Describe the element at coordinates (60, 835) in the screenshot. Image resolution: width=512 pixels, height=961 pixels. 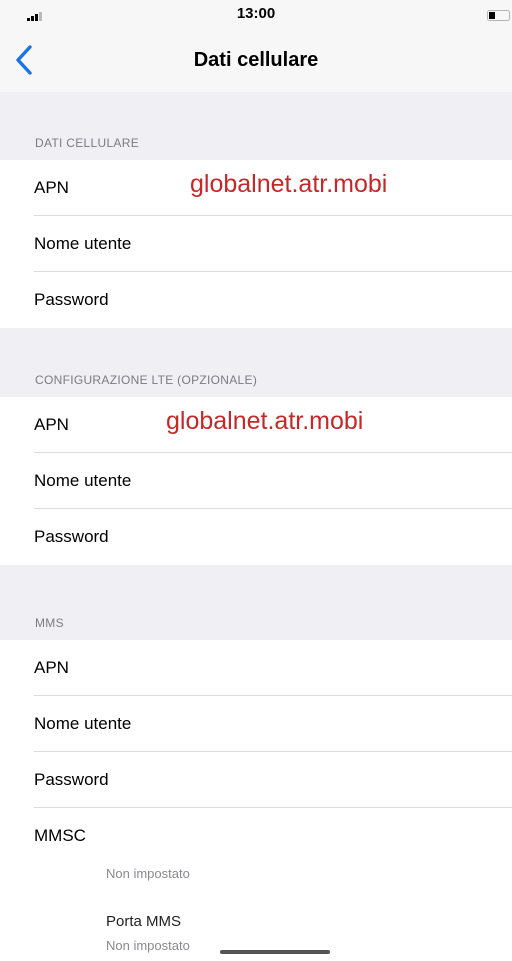
I see `row-label: MMSC` at that location.